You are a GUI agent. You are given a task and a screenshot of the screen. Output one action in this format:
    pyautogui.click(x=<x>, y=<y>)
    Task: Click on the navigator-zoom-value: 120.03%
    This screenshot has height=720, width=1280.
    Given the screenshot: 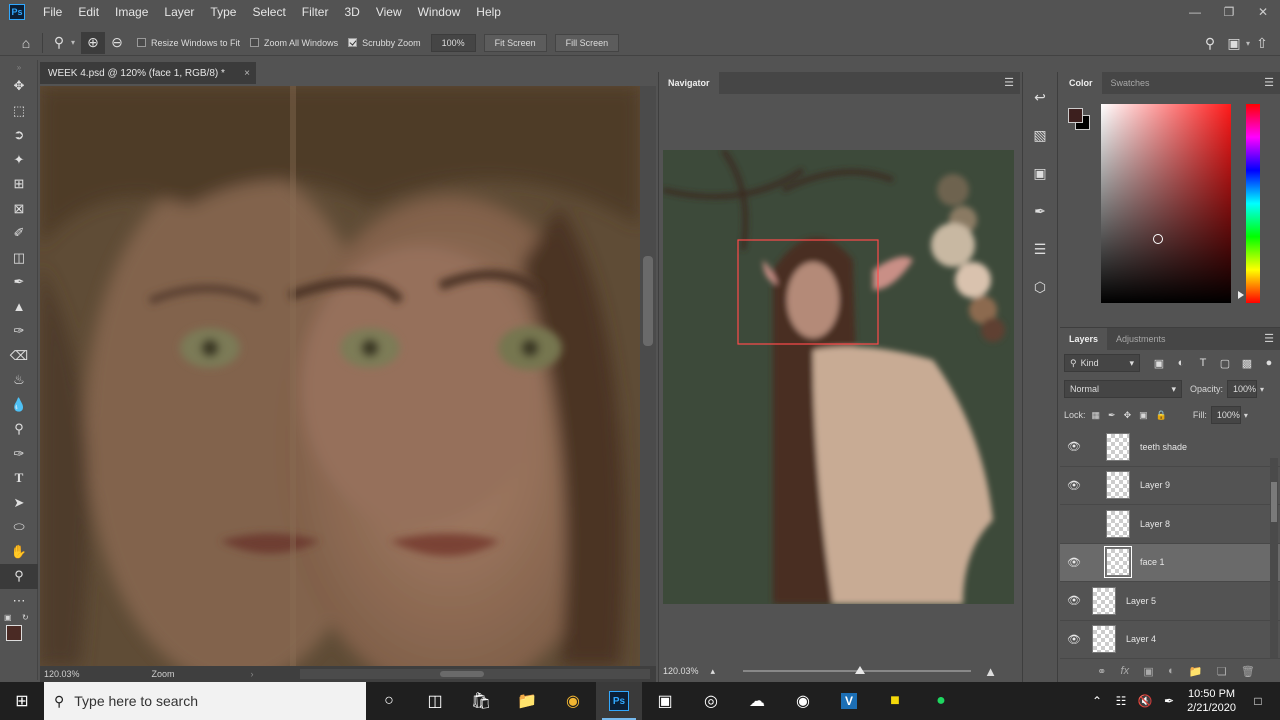 What is the action you would take?
    pyautogui.click(x=681, y=671)
    